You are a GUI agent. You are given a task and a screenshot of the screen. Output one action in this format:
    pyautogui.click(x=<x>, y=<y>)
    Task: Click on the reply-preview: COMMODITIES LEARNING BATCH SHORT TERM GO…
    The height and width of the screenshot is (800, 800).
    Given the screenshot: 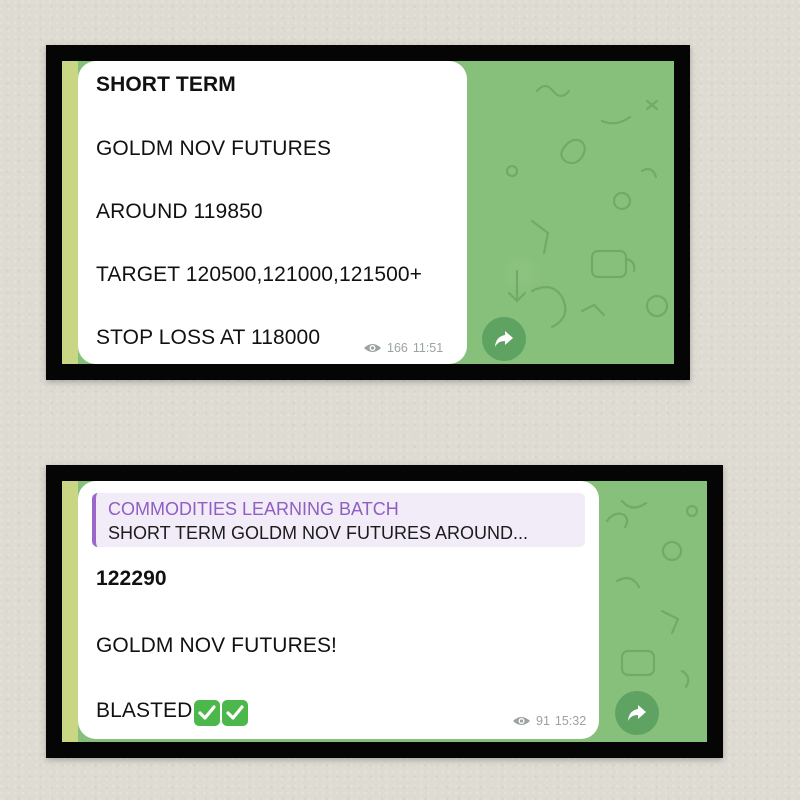 What is the action you would take?
    pyautogui.click(x=338, y=520)
    